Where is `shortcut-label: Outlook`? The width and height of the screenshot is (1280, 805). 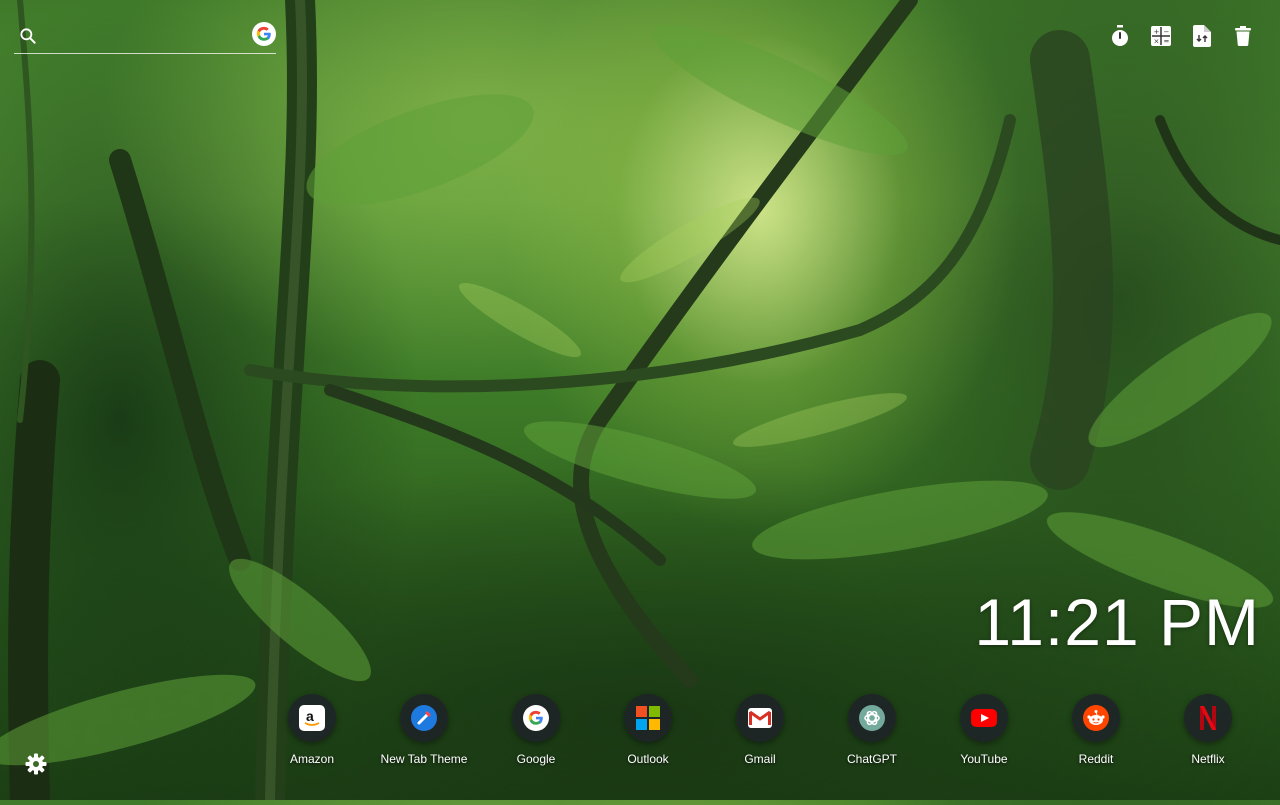 shortcut-label: Outlook is located at coordinates (648, 759).